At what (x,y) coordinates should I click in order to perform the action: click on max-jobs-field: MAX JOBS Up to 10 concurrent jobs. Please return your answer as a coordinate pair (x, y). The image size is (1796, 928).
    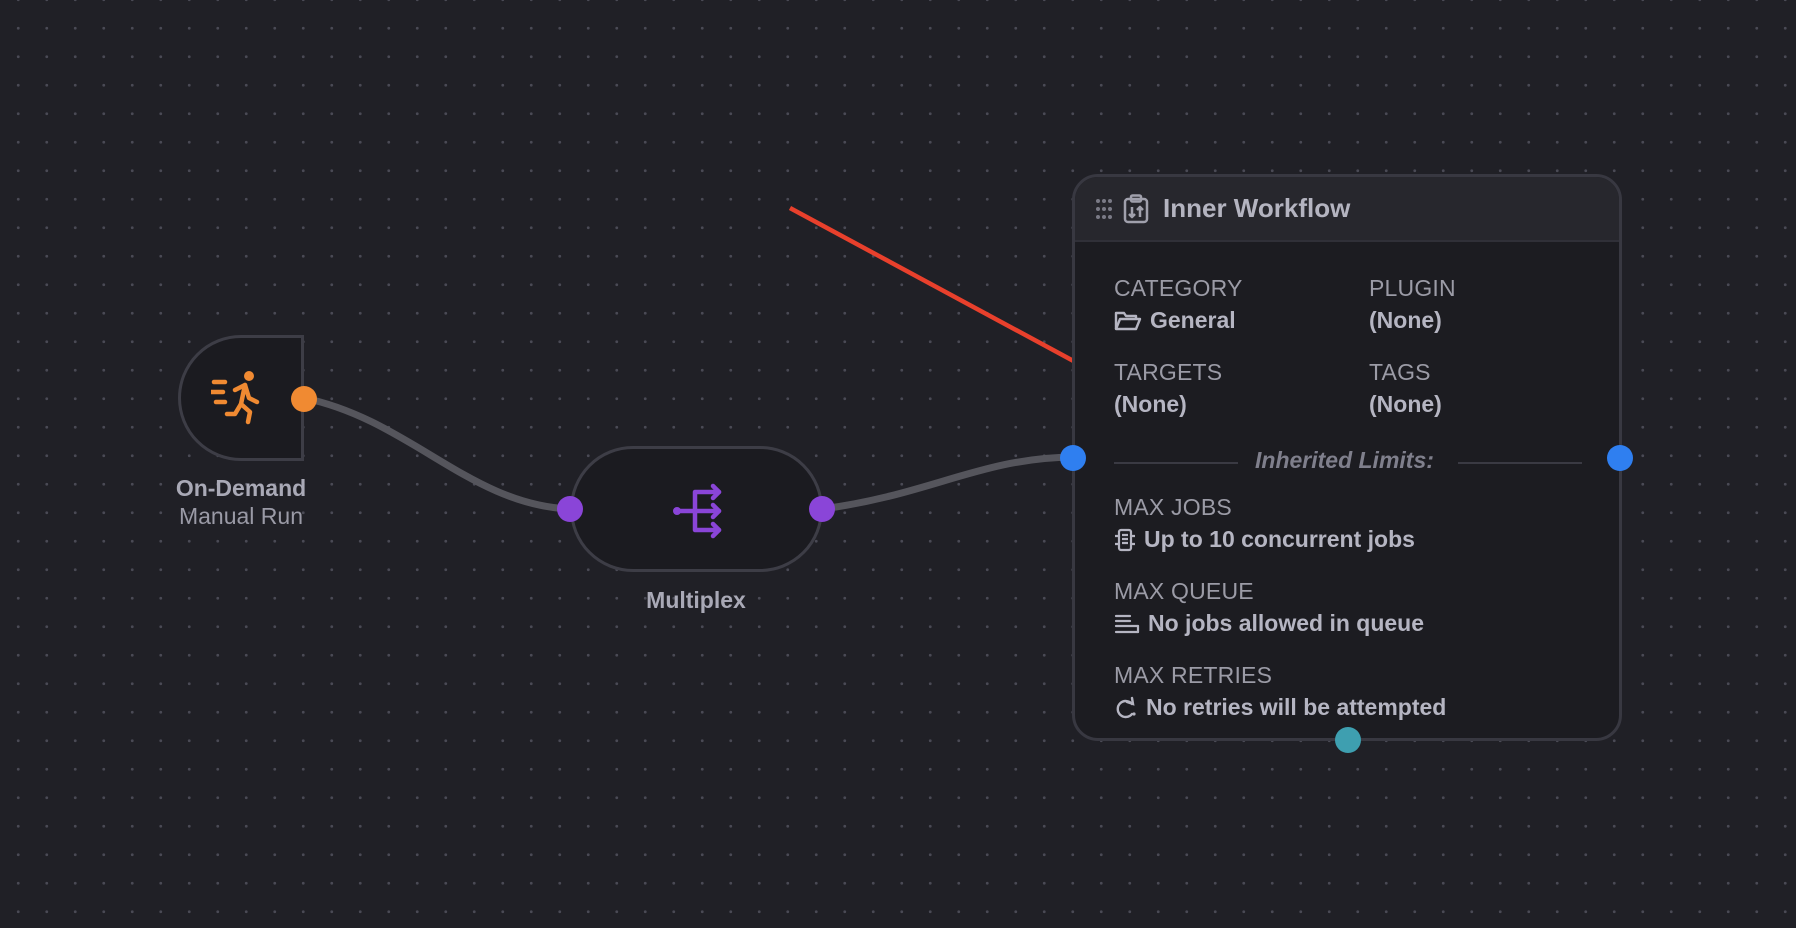
    Looking at the image, I should click on (1264, 523).